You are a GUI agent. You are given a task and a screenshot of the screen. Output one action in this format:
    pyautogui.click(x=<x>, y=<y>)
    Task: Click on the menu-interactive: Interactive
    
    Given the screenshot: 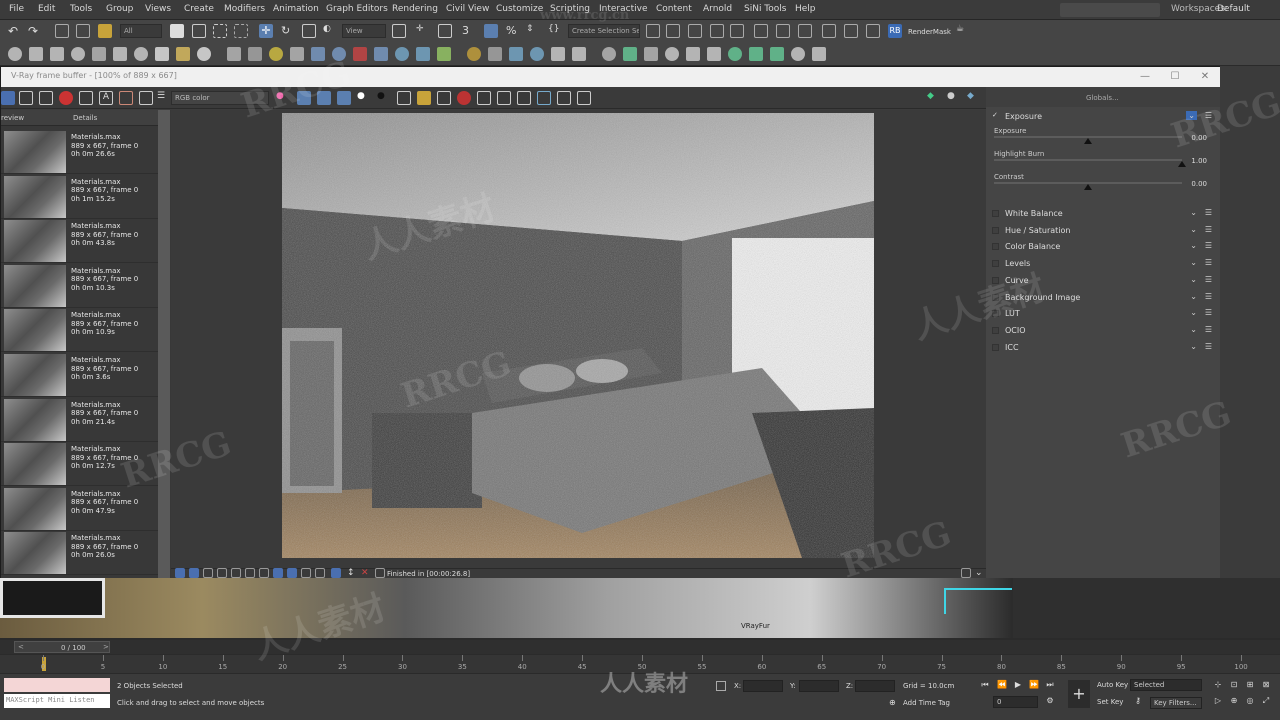 What is the action you would take?
    pyautogui.click(x=623, y=9)
    